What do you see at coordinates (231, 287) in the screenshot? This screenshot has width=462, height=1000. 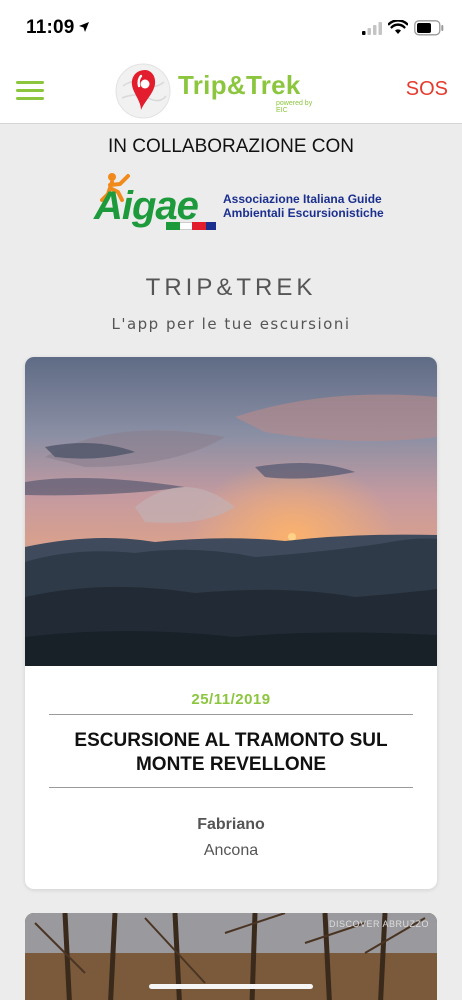 I see `hero-title: TRIP&TREK` at bounding box center [231, 287].